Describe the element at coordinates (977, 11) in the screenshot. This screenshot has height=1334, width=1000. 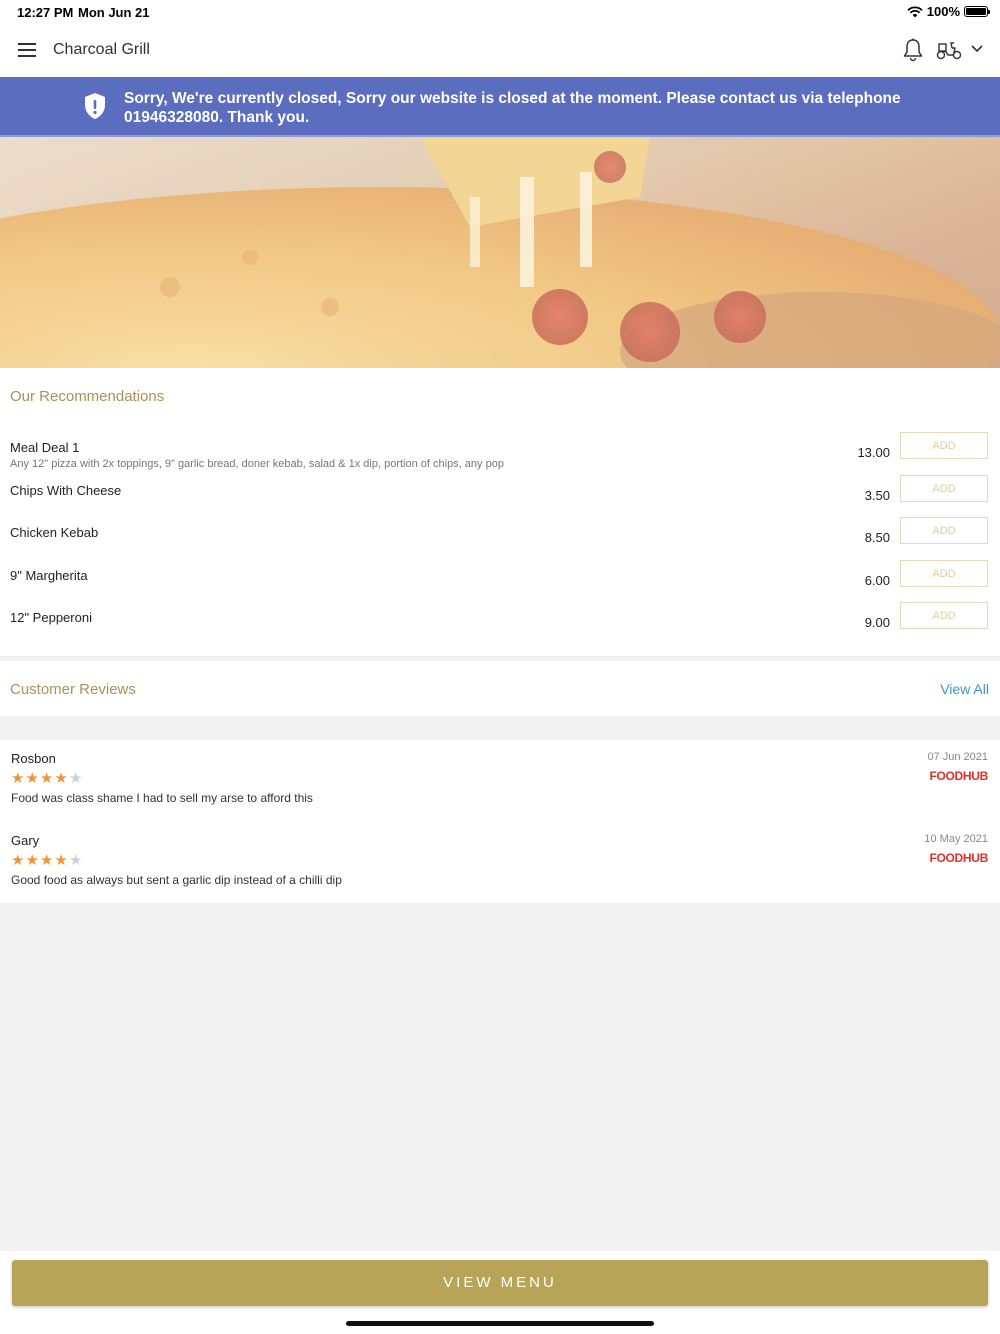
I see `battery-icon` at that location.